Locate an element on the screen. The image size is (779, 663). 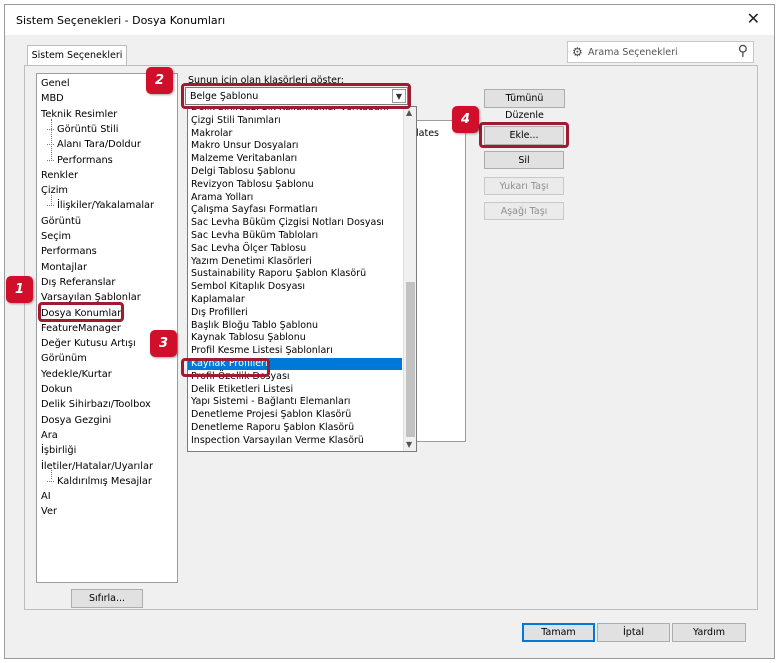
tree-item: Değer Kutusu Artışı is located at coordinates (88, 343).